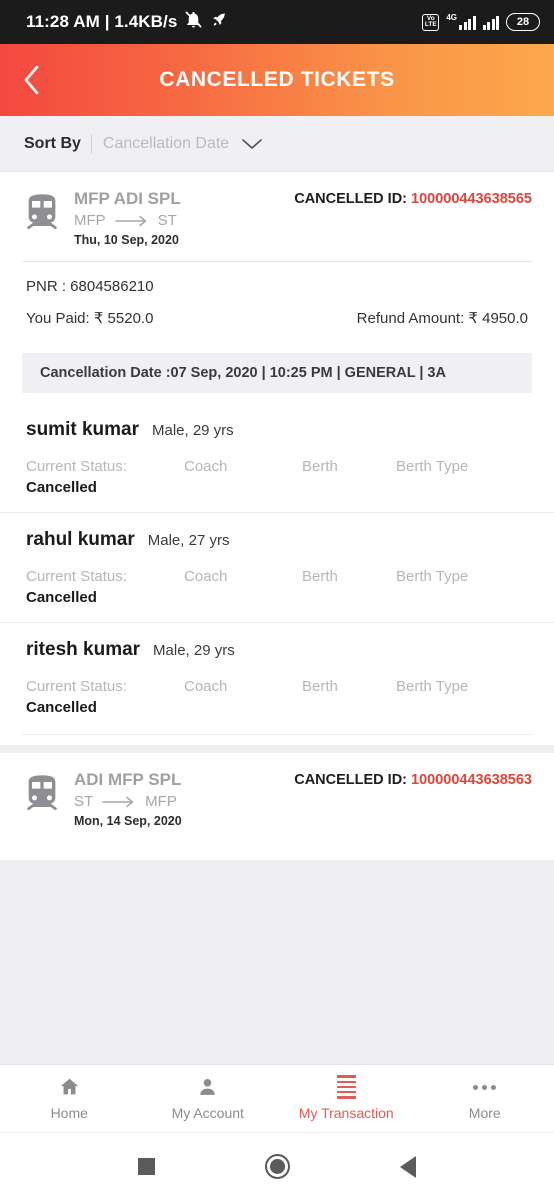 This screenshot has height=1200, width=554. Describe the element at coordinates (184, 220) in the screenshot. I see `route: MFP ST` at that location.